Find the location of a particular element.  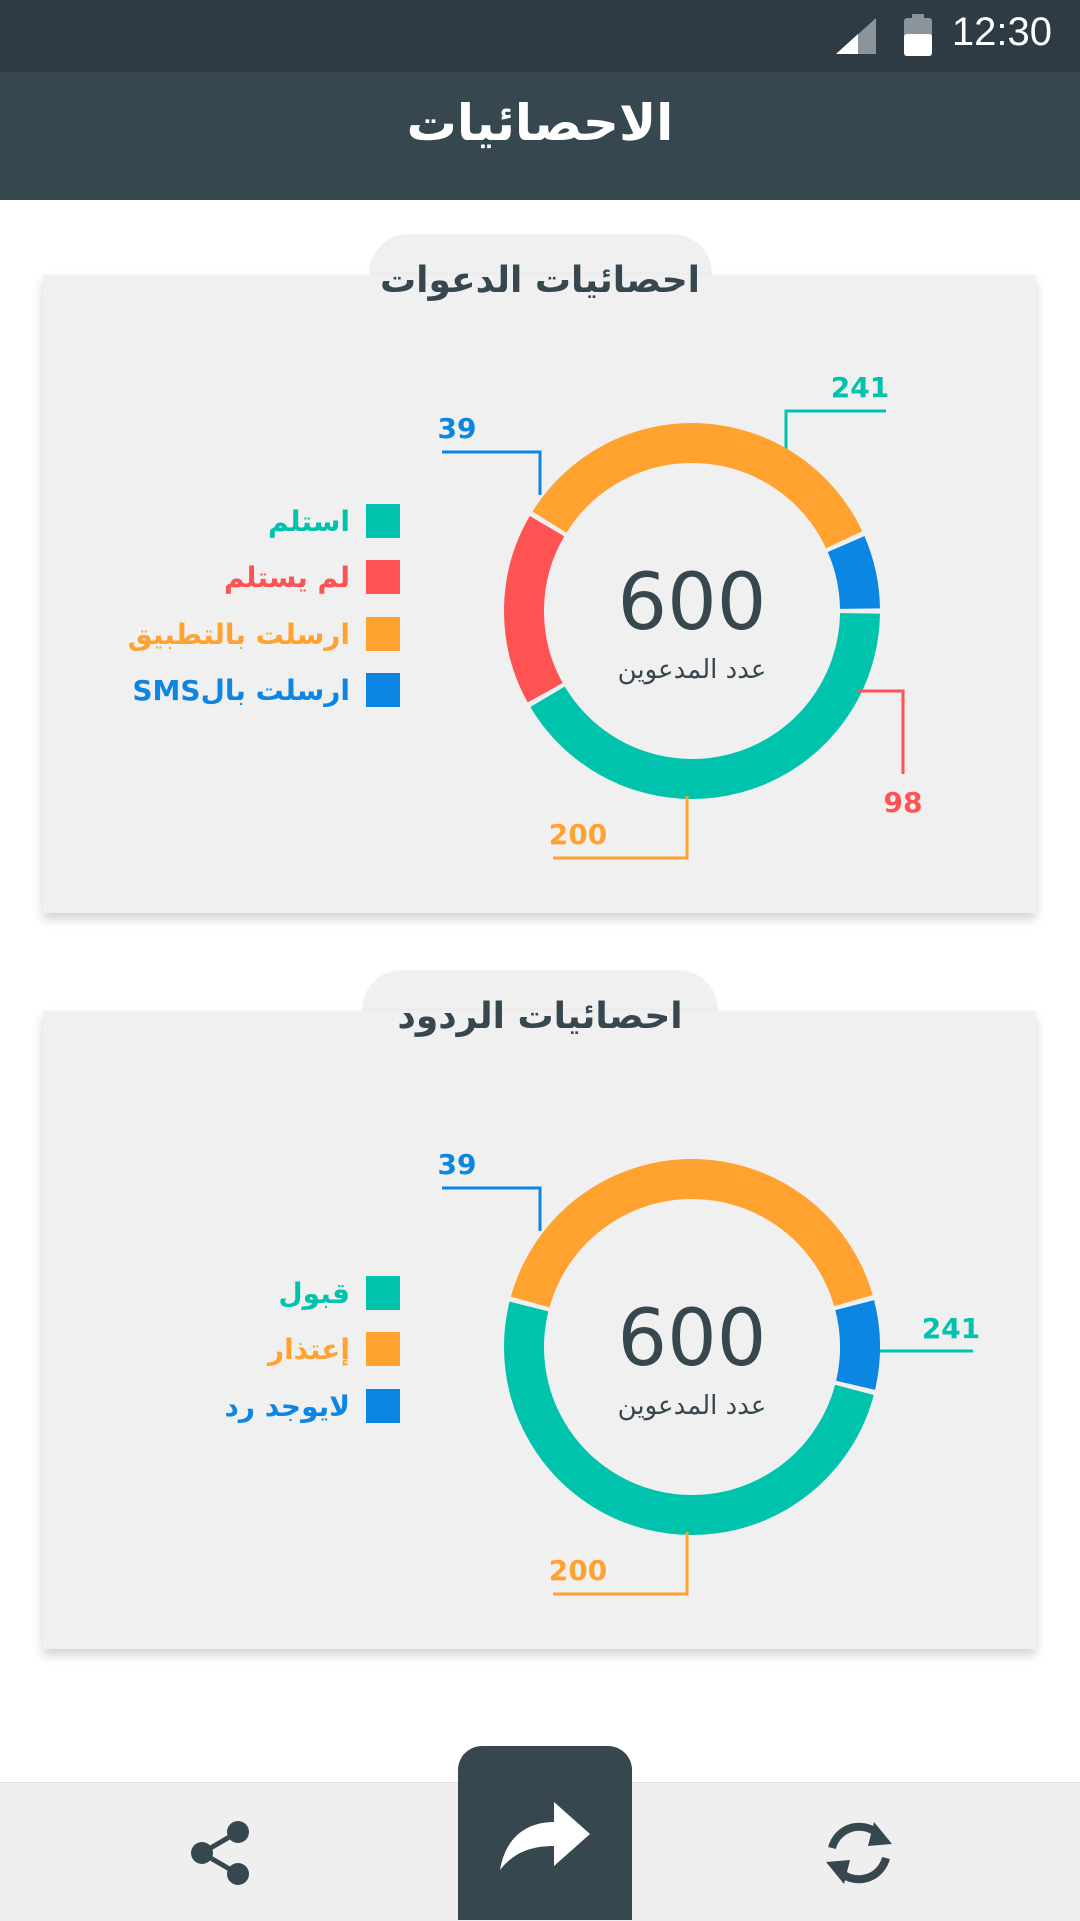

legend-item: لايوجد رد is located at coordinates (312, 1406).